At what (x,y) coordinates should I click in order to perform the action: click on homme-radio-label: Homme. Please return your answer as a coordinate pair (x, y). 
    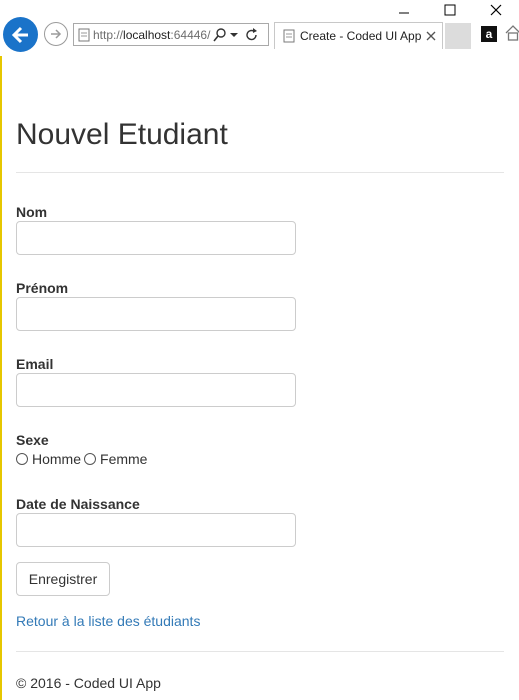
    Looking at the image, I should click on (57, 459).